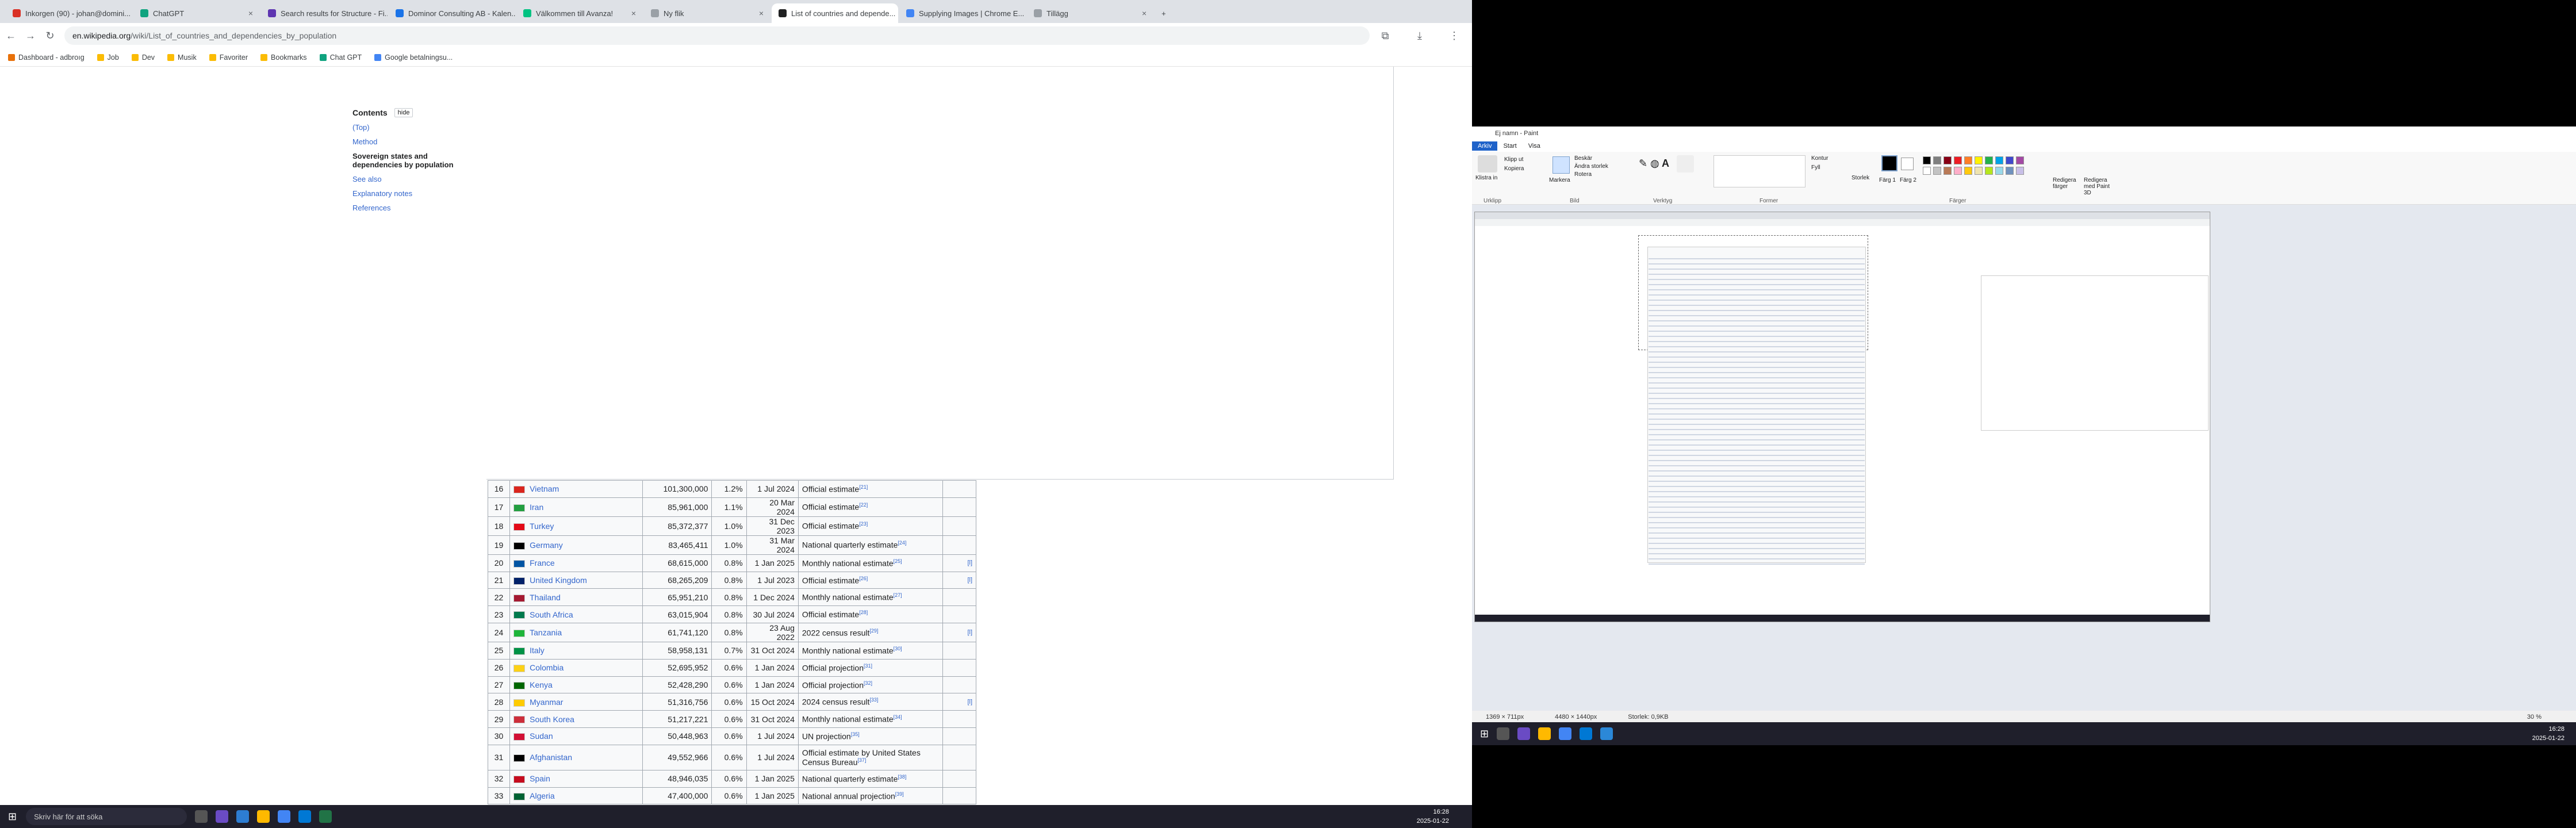  Describe the element at coordinates (707, 13) in the screenshot. I see `browser-tab: Ny flik ×` at that location.